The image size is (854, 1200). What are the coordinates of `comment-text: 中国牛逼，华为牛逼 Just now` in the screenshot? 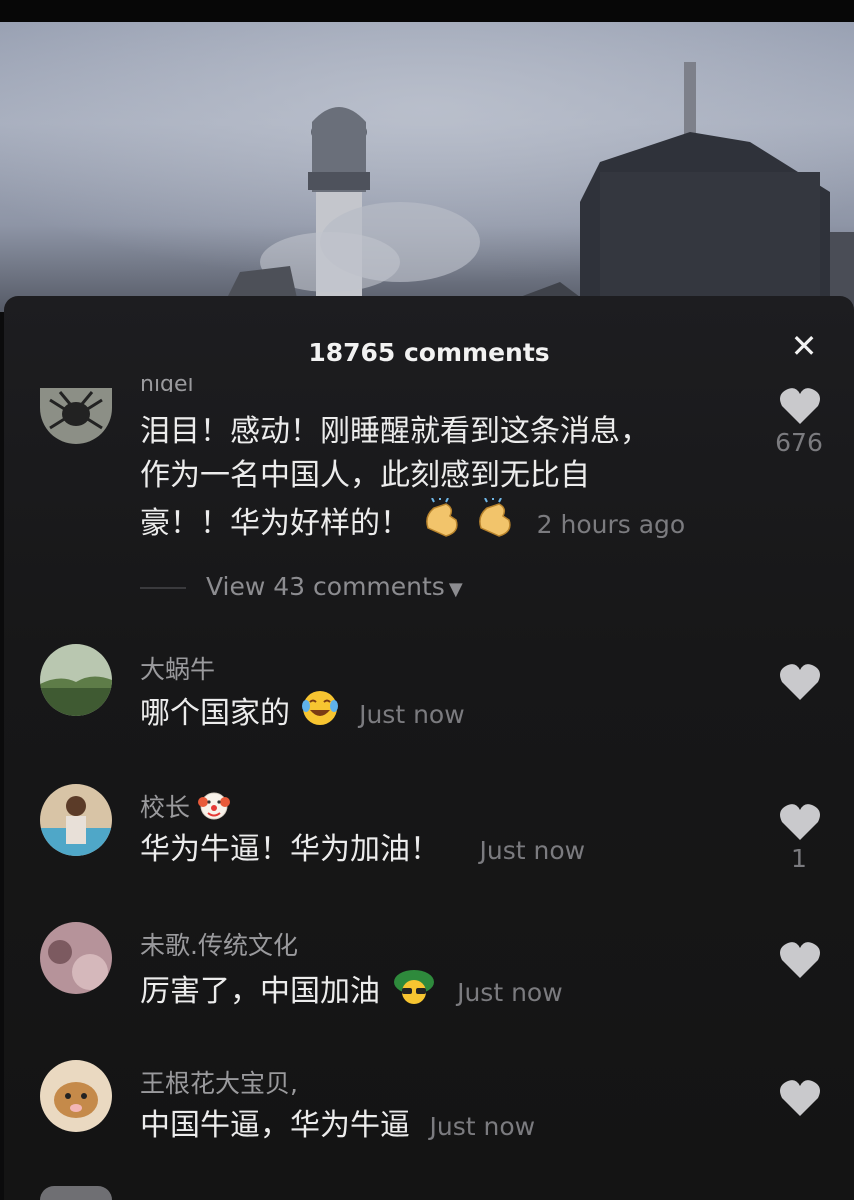 It's located at (337, 1126).